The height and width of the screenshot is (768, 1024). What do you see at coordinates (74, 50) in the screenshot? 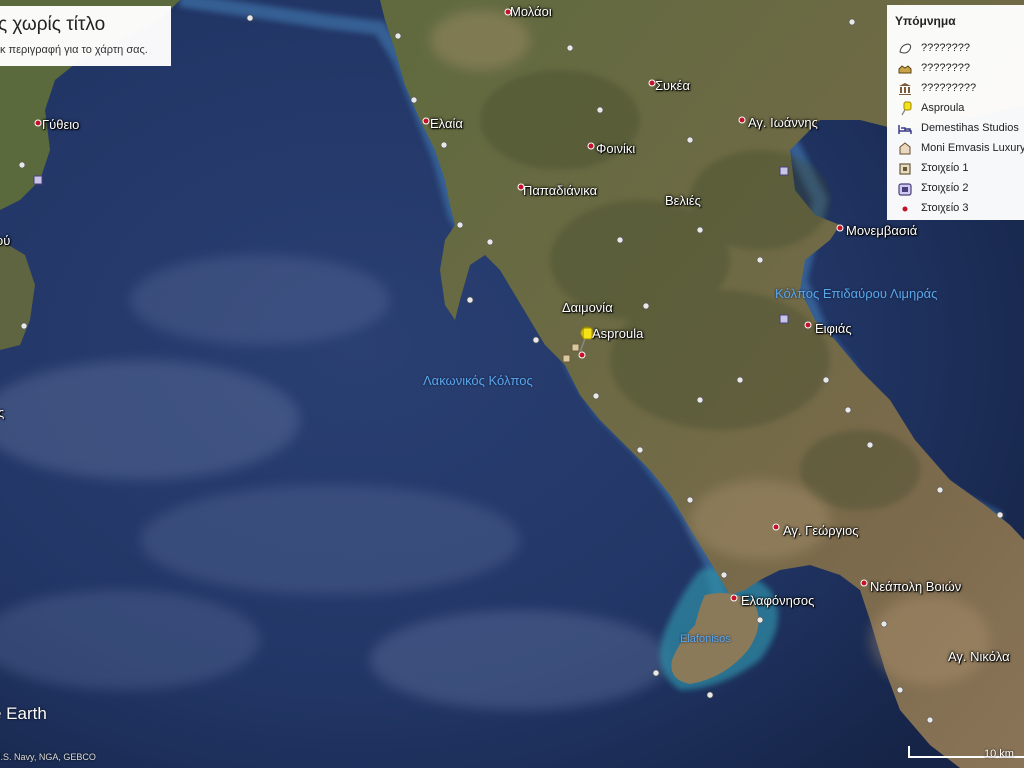
I see `map-description: κ περιγραφή για το χάρτη σας.` at bounding box center [74, 50].